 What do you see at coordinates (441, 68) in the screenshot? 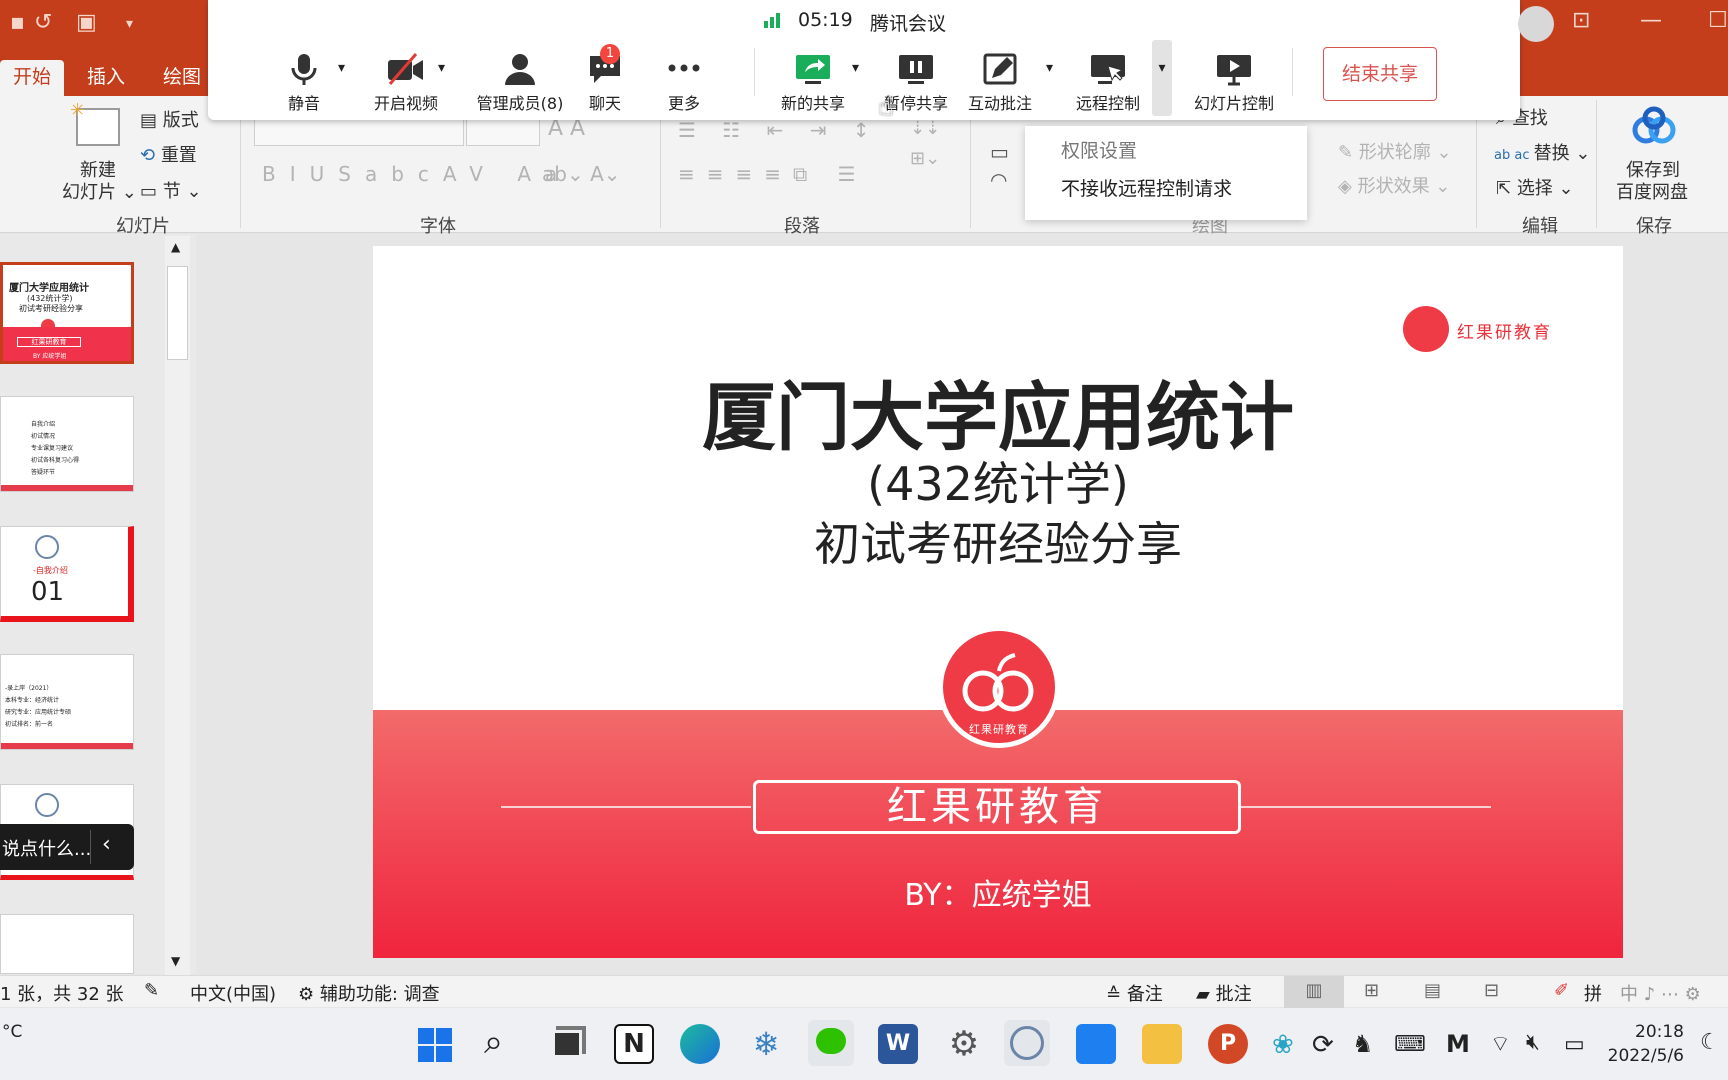
I see `video-dropdown-icon: ▾` at bounding box center [441, 68].